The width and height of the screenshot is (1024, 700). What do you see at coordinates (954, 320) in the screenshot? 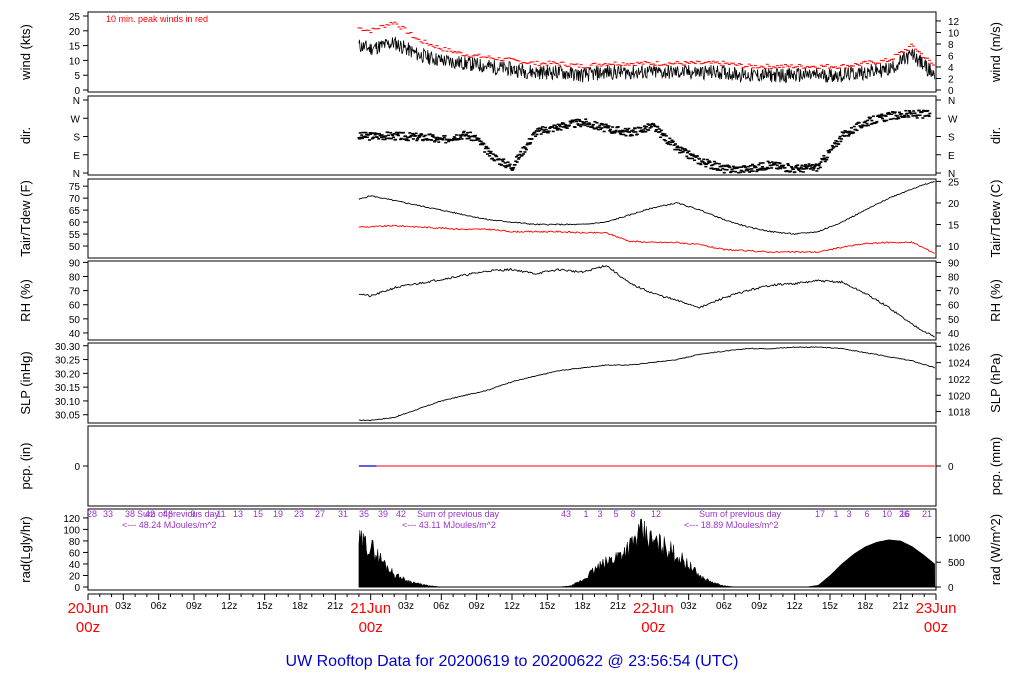
I see `rh-right-tick-label: 50` at bounding box center [954, 320].